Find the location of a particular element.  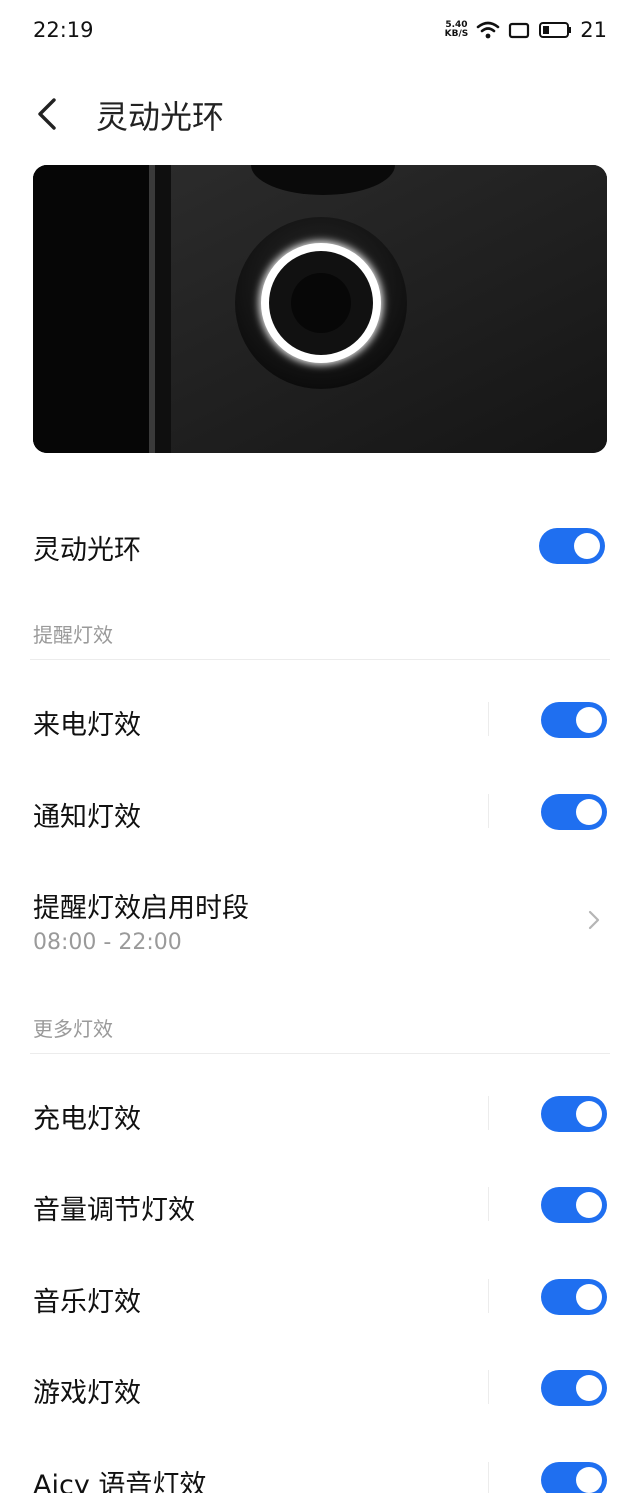

list-item: 音乐灯效 is located at coordinates (320, 1297).